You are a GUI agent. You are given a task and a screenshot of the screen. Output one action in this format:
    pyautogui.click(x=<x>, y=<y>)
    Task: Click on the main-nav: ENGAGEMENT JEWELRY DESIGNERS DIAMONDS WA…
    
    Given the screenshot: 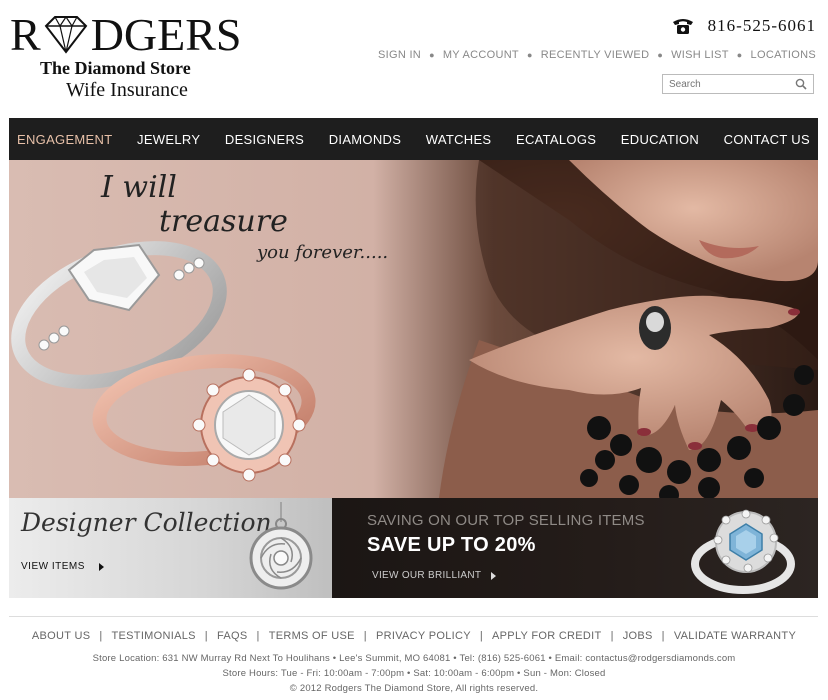 What is the action you would take?
    pyautogui.click(x=413, y=139)
    